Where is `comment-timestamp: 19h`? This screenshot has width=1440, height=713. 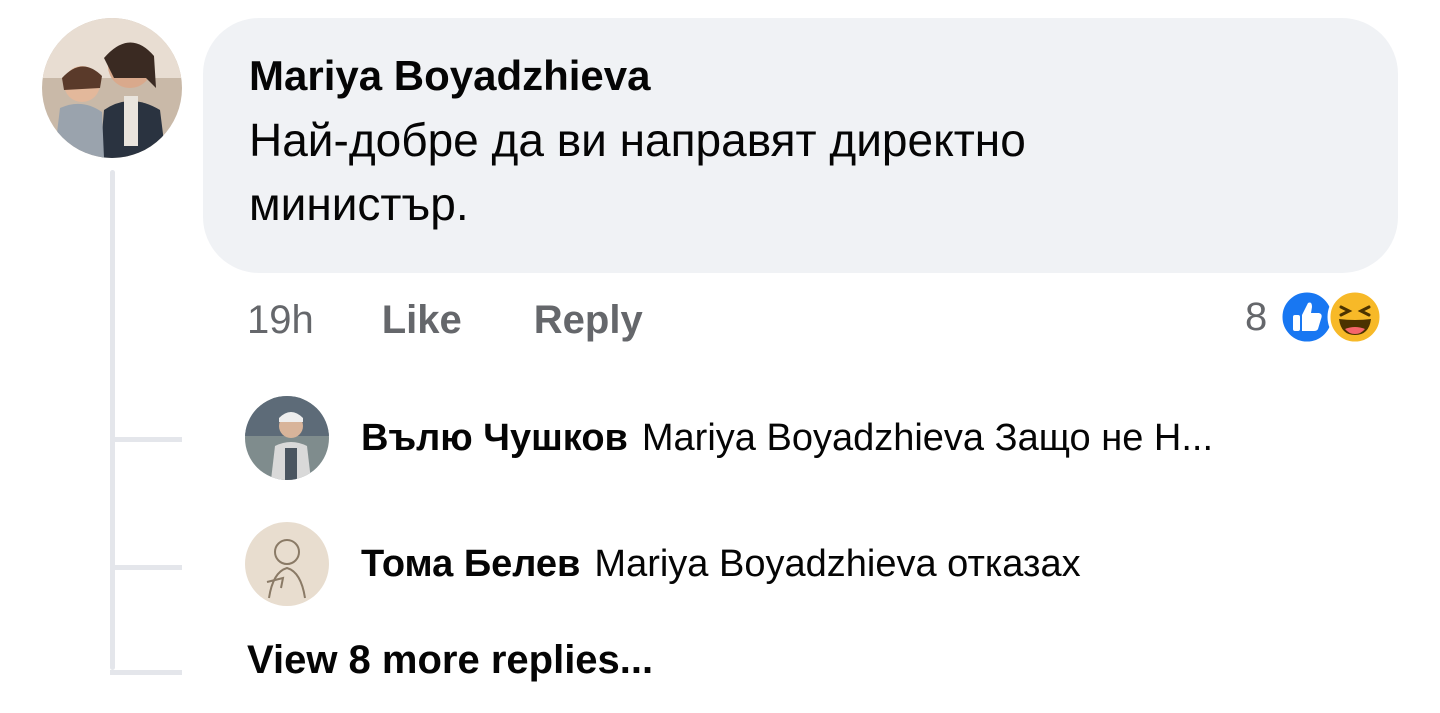
comment-timestamp: 19h is located at coordinates (280, 320).